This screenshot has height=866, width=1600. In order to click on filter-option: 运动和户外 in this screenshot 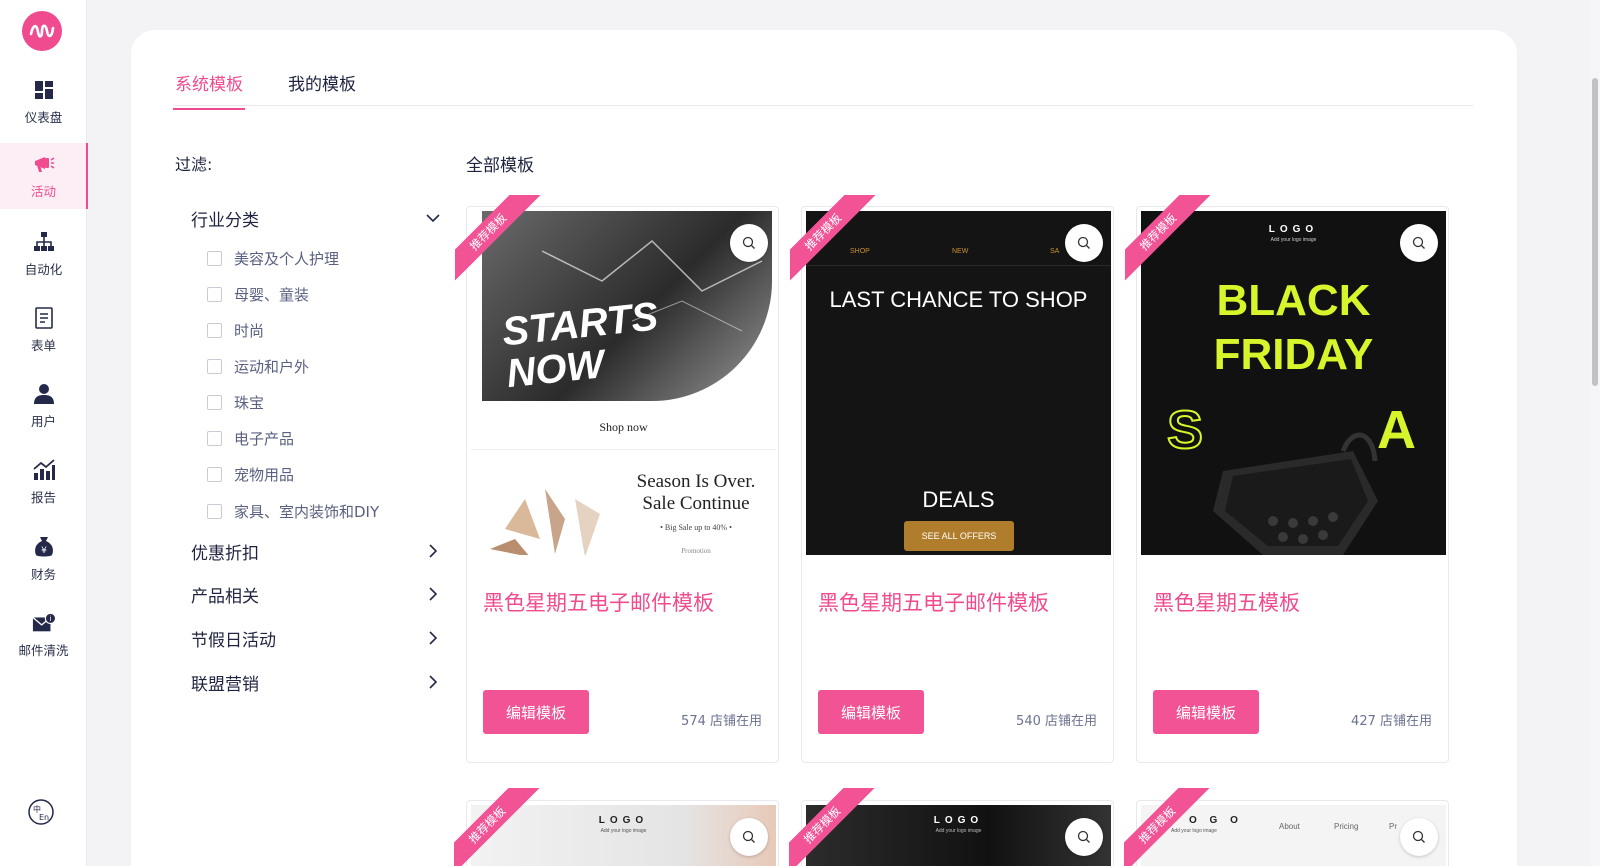, I will do `click(258, 366)`.